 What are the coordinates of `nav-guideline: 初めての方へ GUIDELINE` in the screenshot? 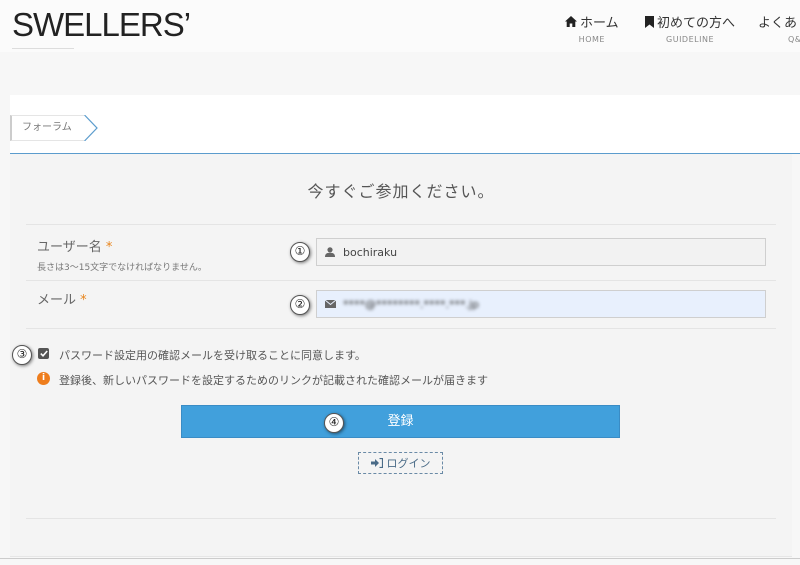 It's located at (690, 28).